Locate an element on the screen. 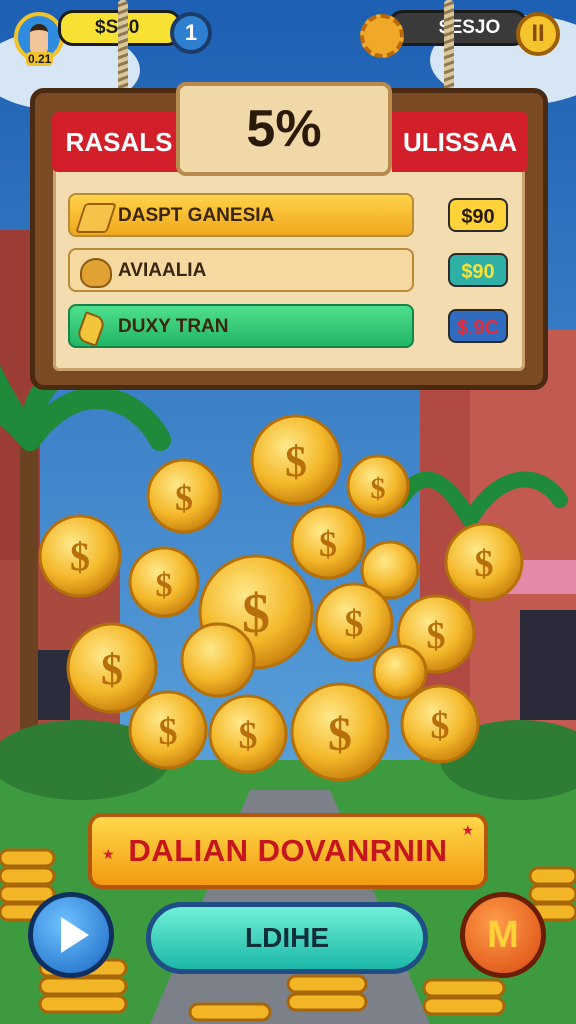 The height and width of the screenshot is (1024, 576). go-button: LDIHE is located at coordinates (287, 938).